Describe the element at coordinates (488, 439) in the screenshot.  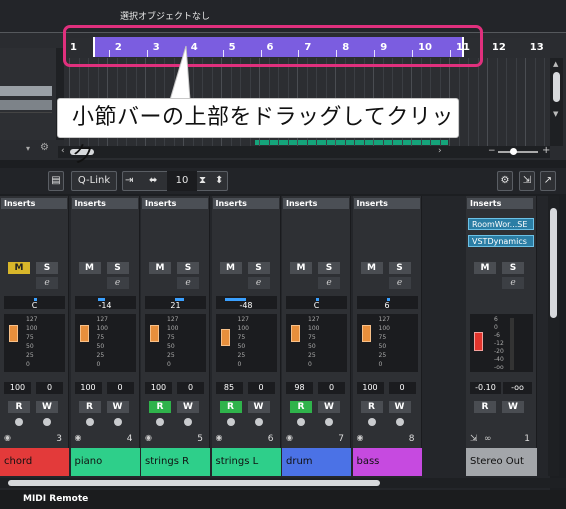
I see `link-icon: ∞` at that location.